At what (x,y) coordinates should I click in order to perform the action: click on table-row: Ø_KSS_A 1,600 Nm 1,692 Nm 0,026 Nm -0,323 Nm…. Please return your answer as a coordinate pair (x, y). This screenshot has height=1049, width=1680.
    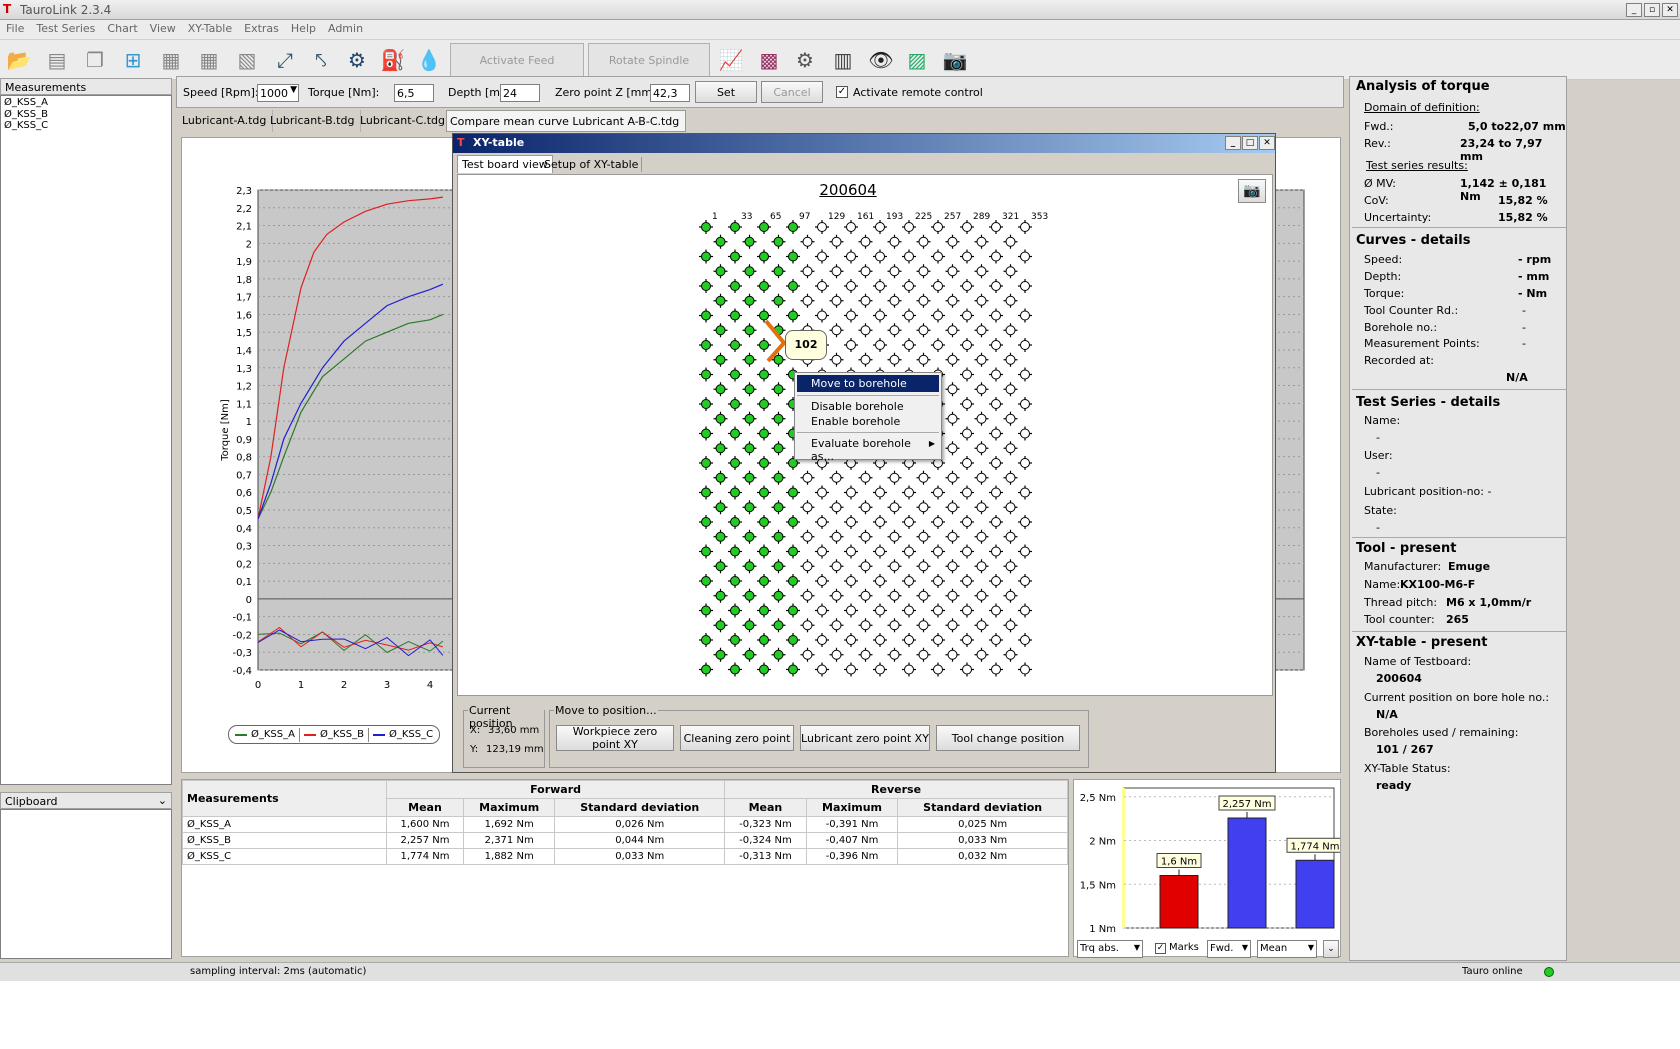
    Looking at the image, I should click on (625, 824).